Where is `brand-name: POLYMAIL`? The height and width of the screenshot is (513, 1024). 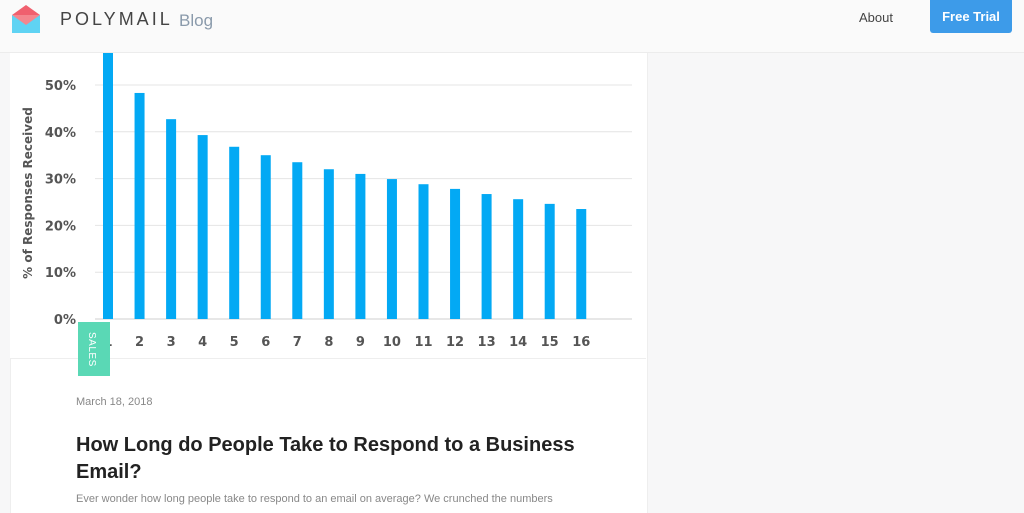
brand-name: POLYMAIL is located at coordinates (116, 19).